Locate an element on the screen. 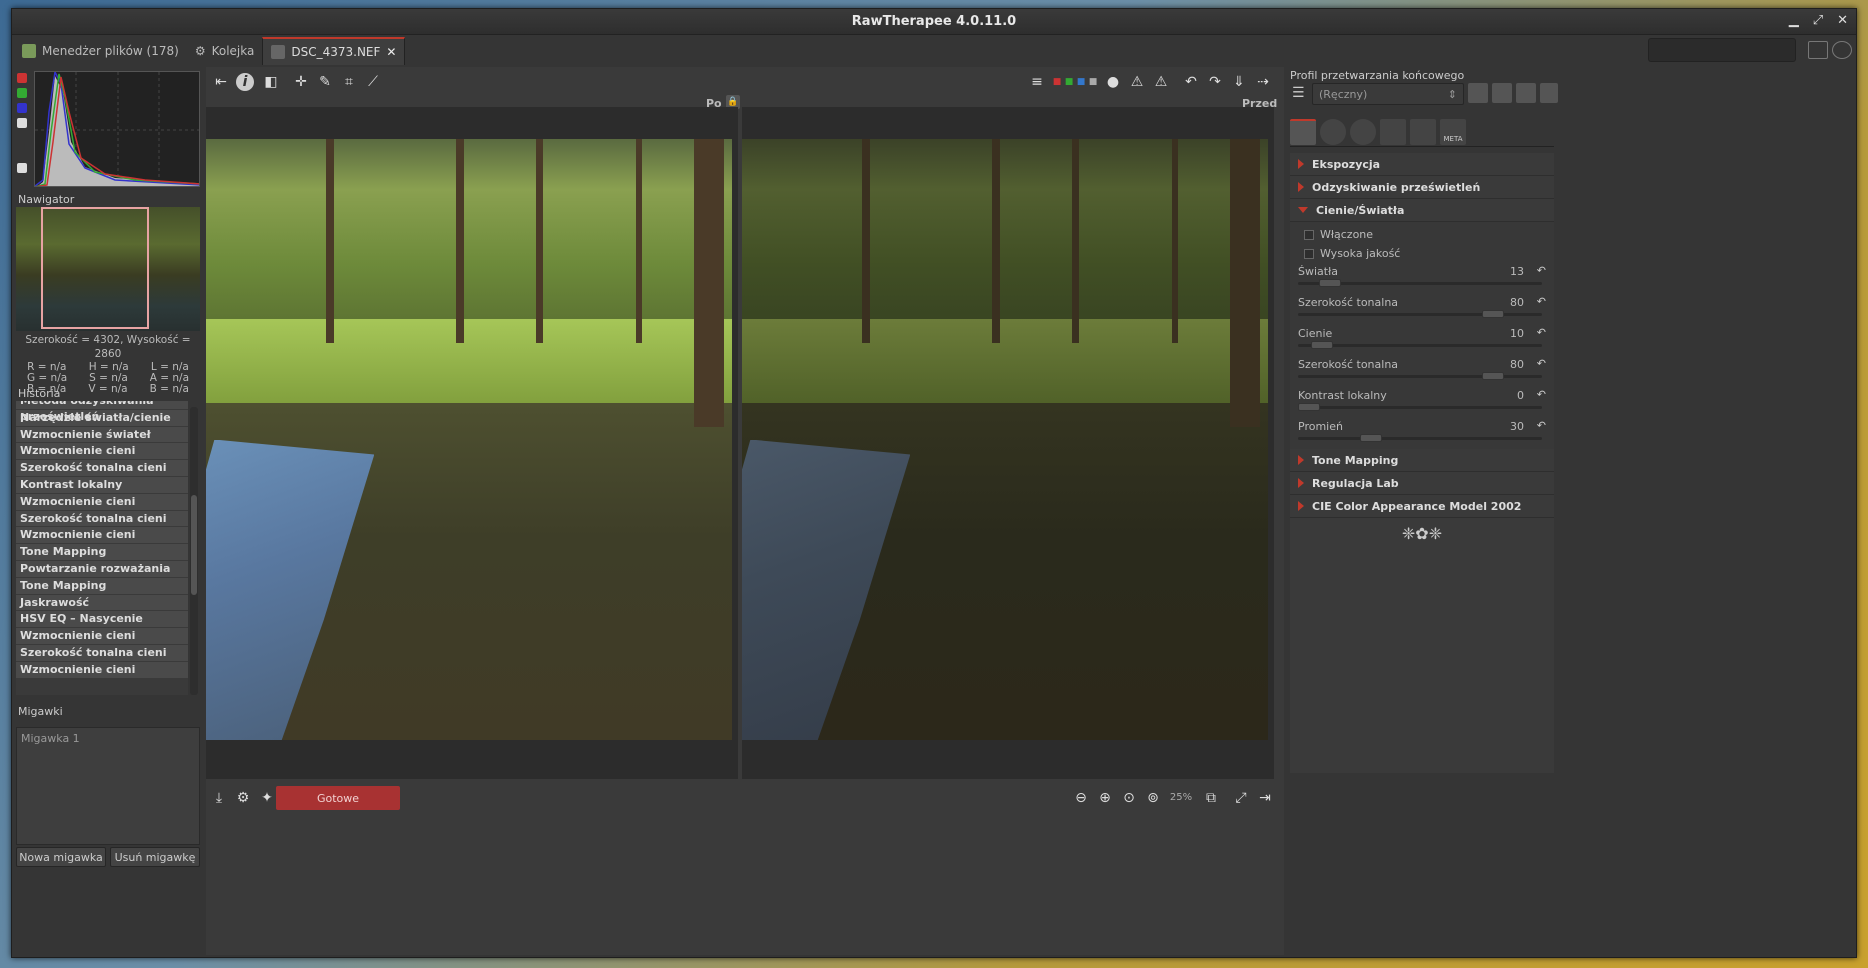  before-after-icon: ◧ is located at coordinates (271, 82).